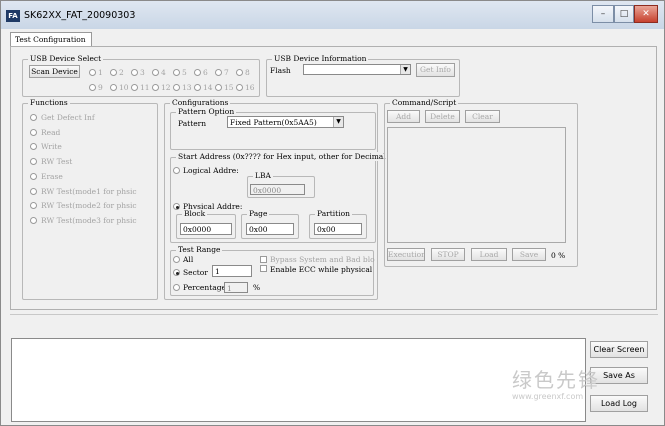  I want to click on flash-select: ▼, so click(357, 69).